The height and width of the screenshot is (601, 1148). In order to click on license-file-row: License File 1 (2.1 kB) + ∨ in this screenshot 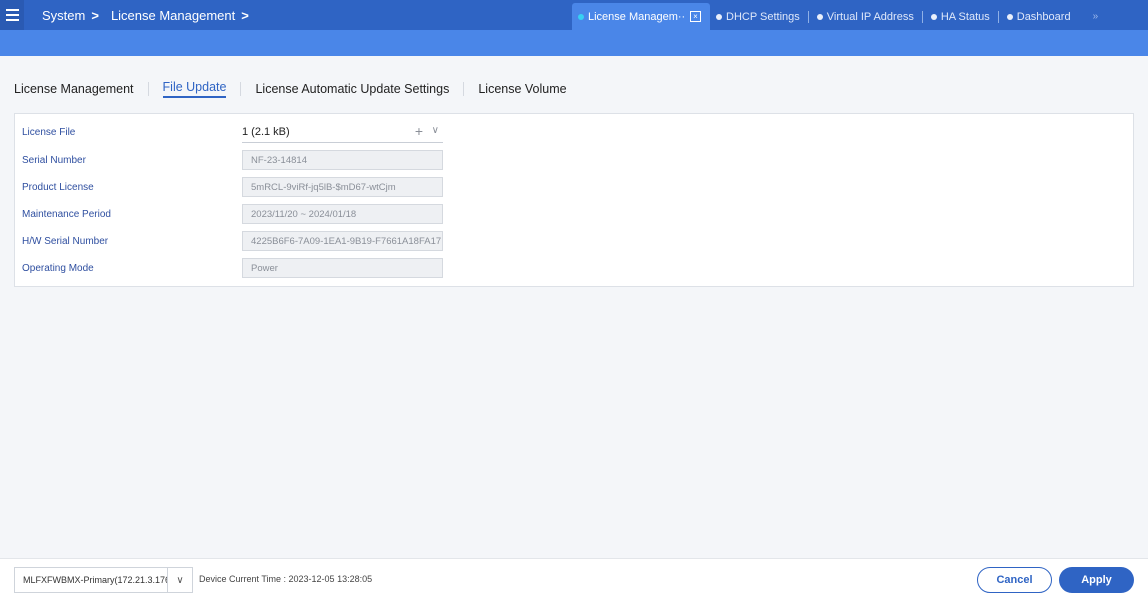, I will do `click(232, 132)`.